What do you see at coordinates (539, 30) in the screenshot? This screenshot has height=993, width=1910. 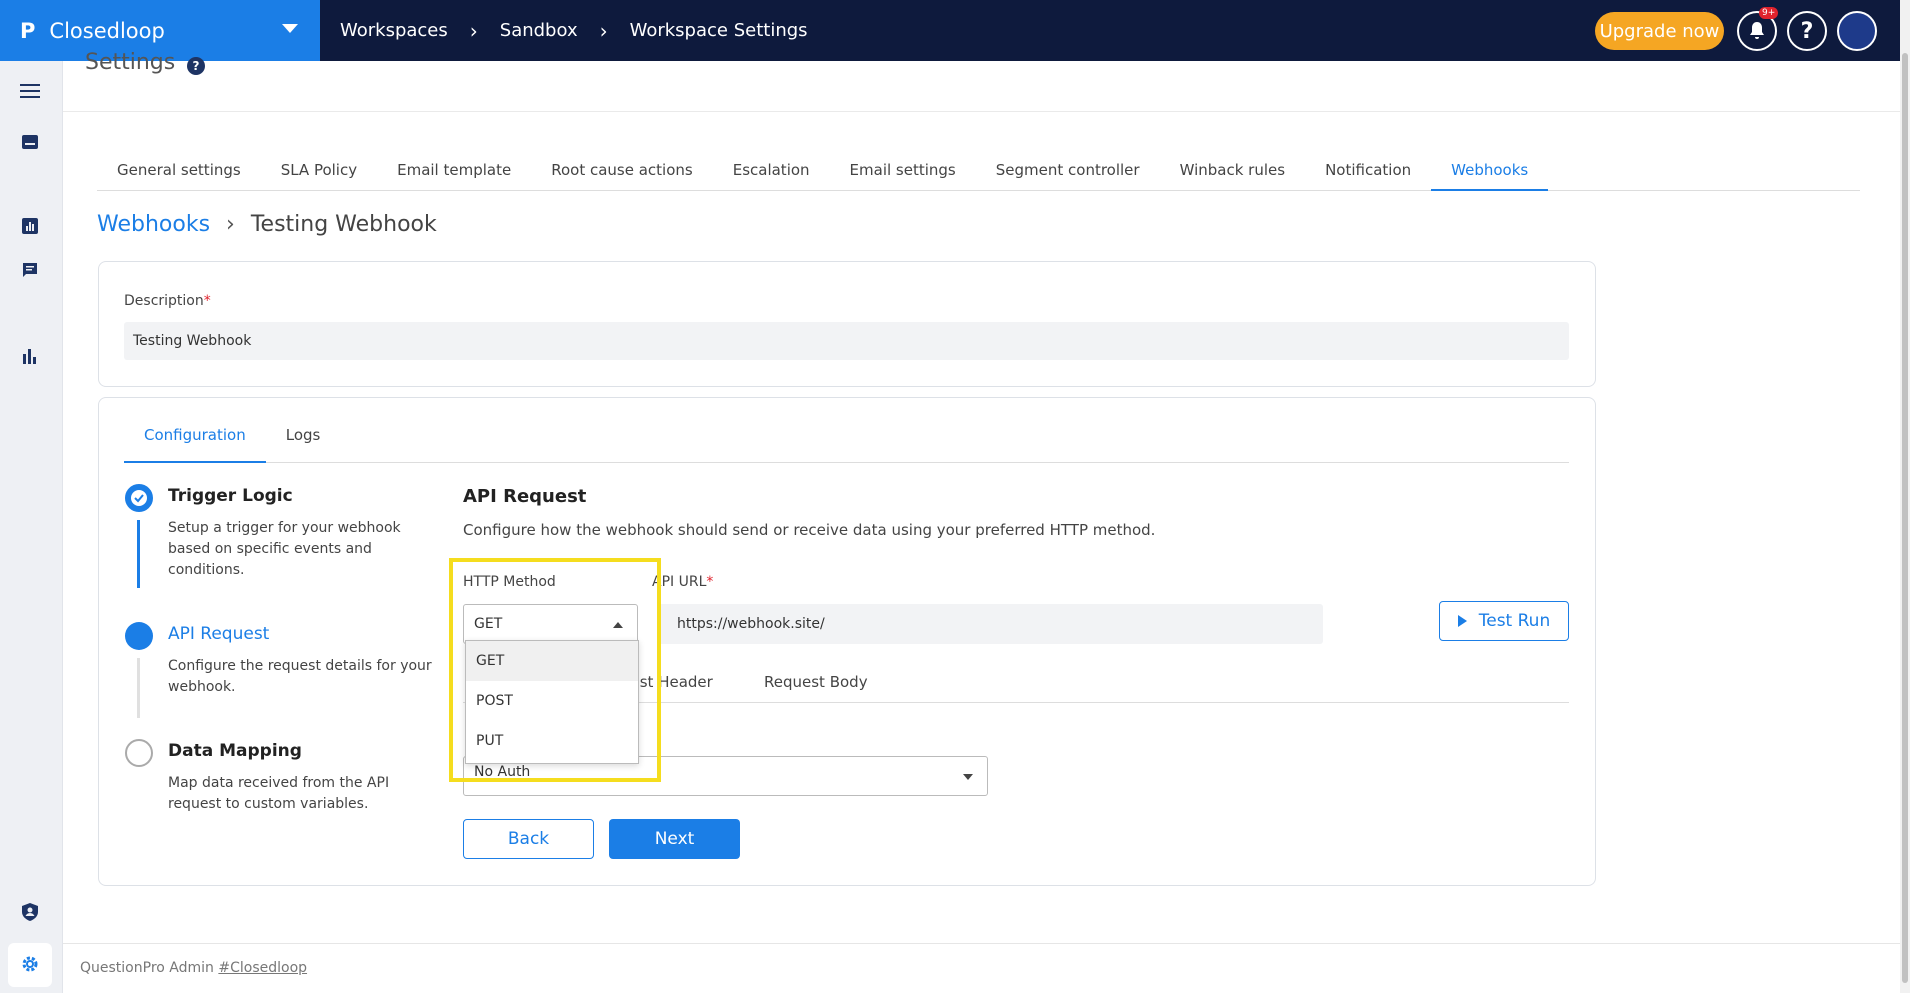 I see `breadcrumb-sandbox: Sandbox` at bounding box center [539, 30].